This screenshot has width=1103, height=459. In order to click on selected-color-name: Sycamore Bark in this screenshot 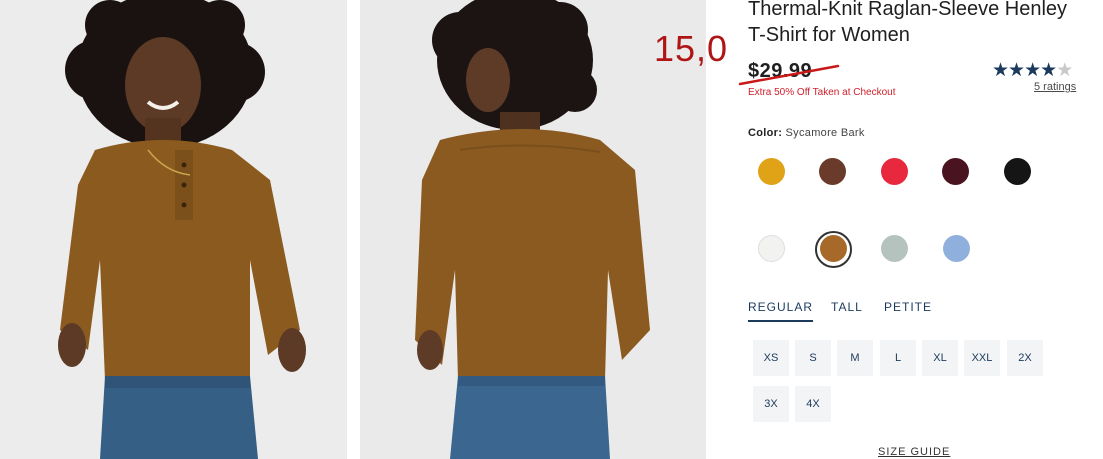, I will do `click(825, 133)`.